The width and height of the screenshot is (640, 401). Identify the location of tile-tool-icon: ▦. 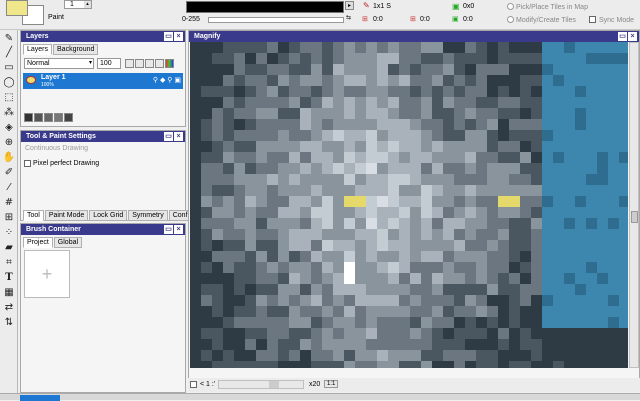
(9, 293).